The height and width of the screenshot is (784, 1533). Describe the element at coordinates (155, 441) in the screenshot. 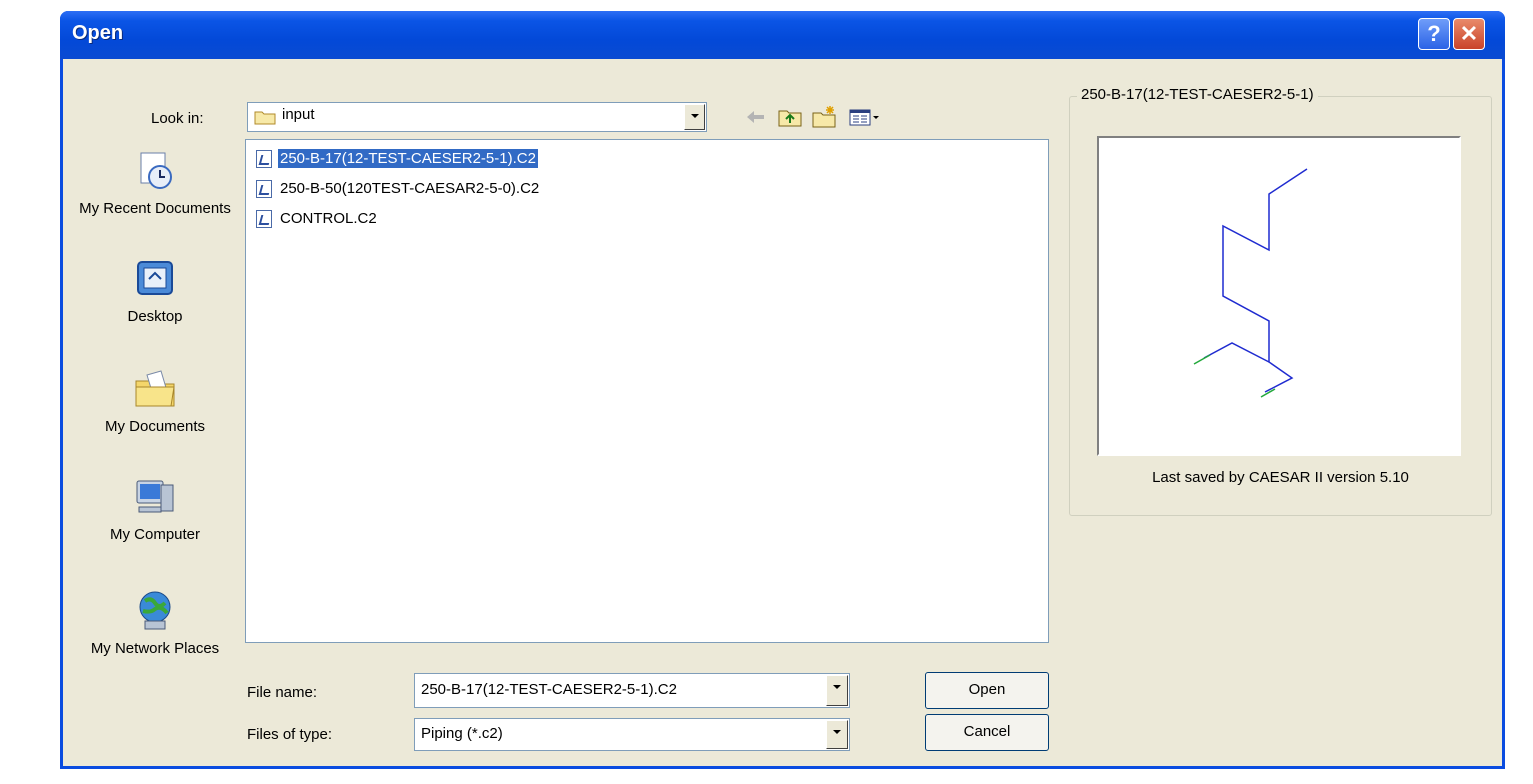

I see `places-bar: My Recent Documents Desktop My Documents` at that location.